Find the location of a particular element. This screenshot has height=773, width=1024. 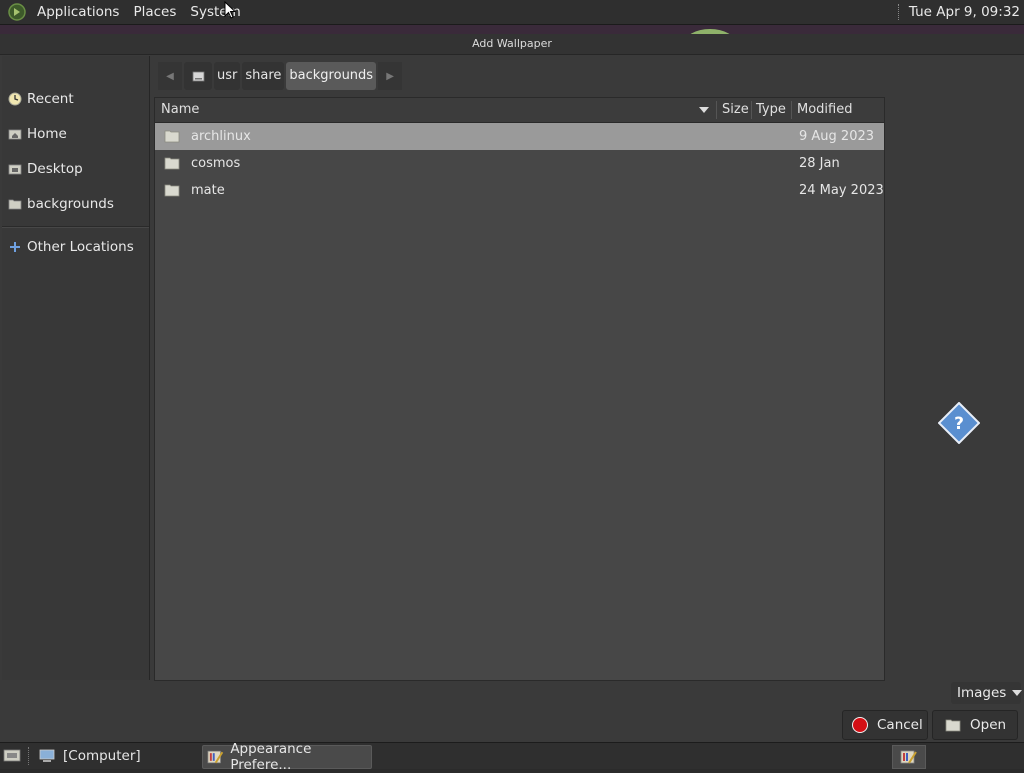

column-header: Name Size Type Modified is located at coordinates (519, 110).